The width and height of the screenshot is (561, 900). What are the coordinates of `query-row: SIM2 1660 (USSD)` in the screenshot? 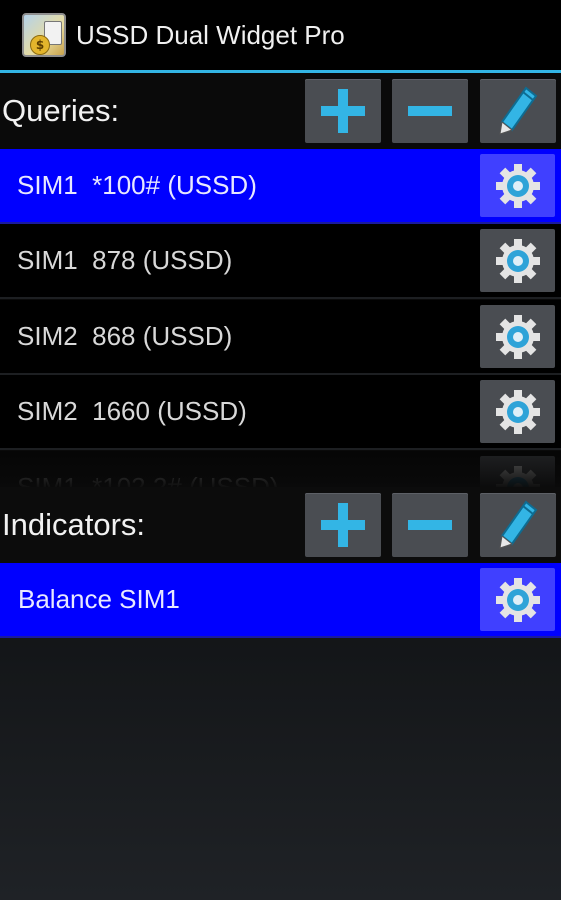 It's located at (280, 412).